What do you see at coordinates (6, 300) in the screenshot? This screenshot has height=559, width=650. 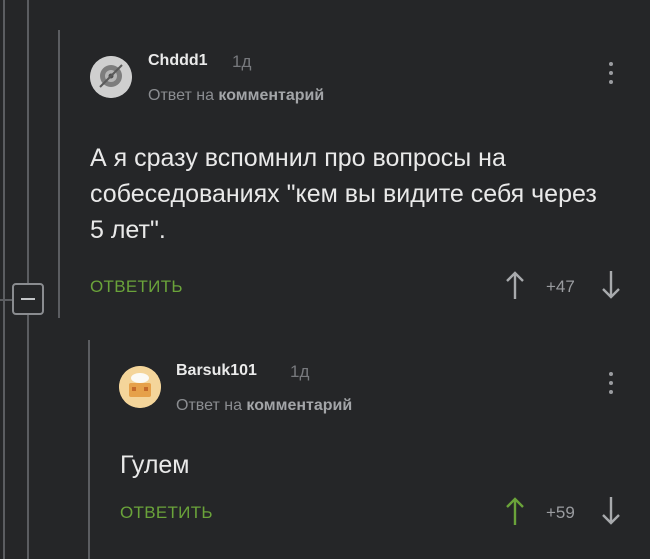 I see `thread-connector` at bounding box center [6, 300].